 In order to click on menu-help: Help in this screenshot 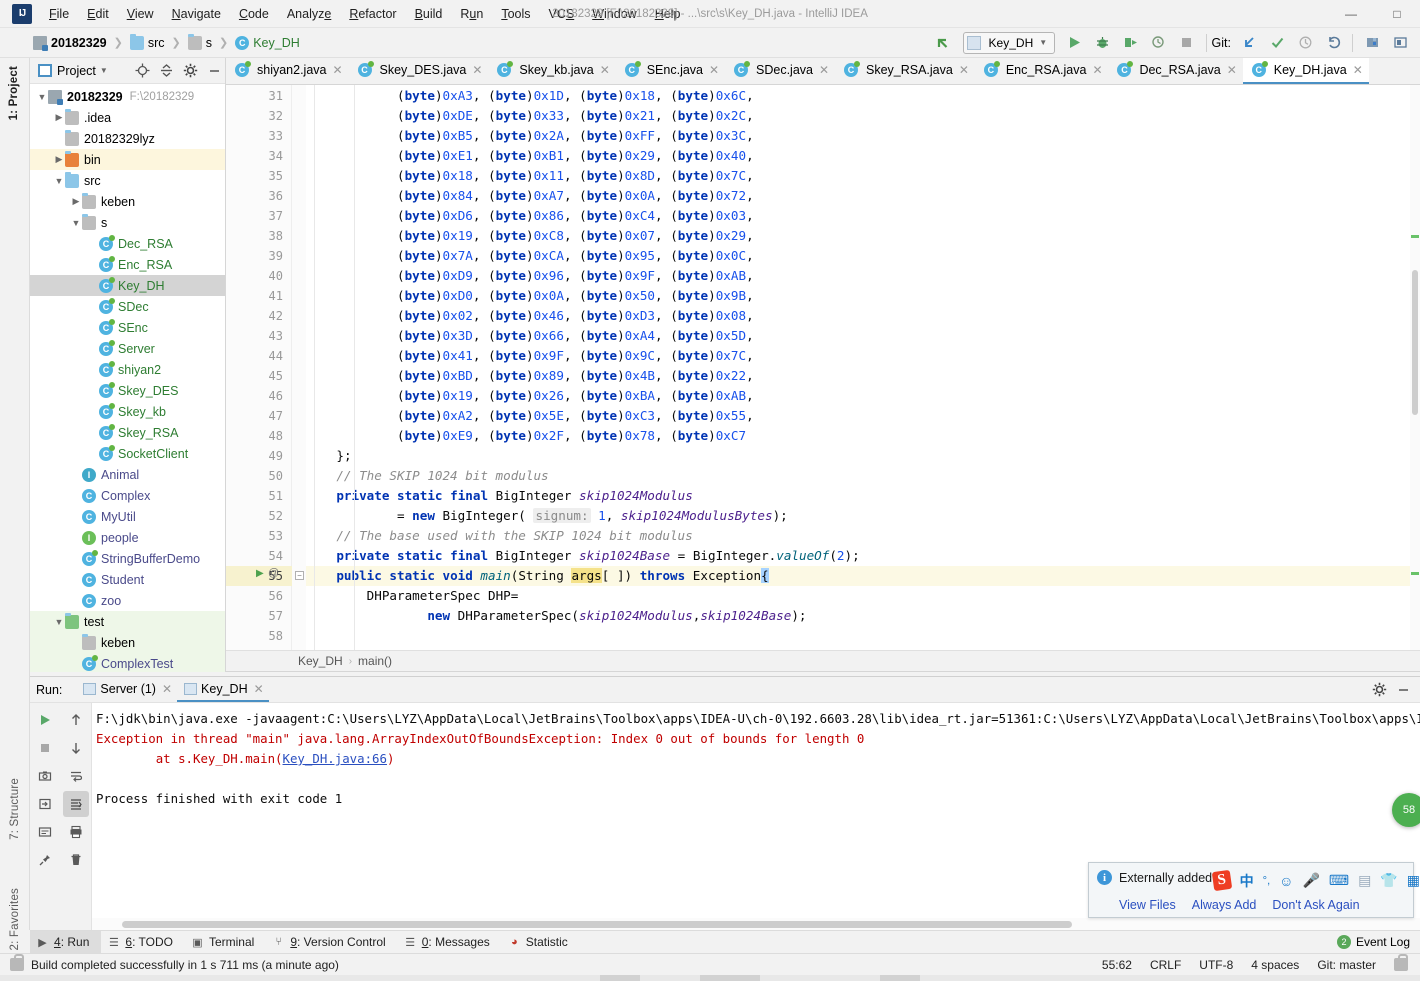, I will do `click(668, 14)`.